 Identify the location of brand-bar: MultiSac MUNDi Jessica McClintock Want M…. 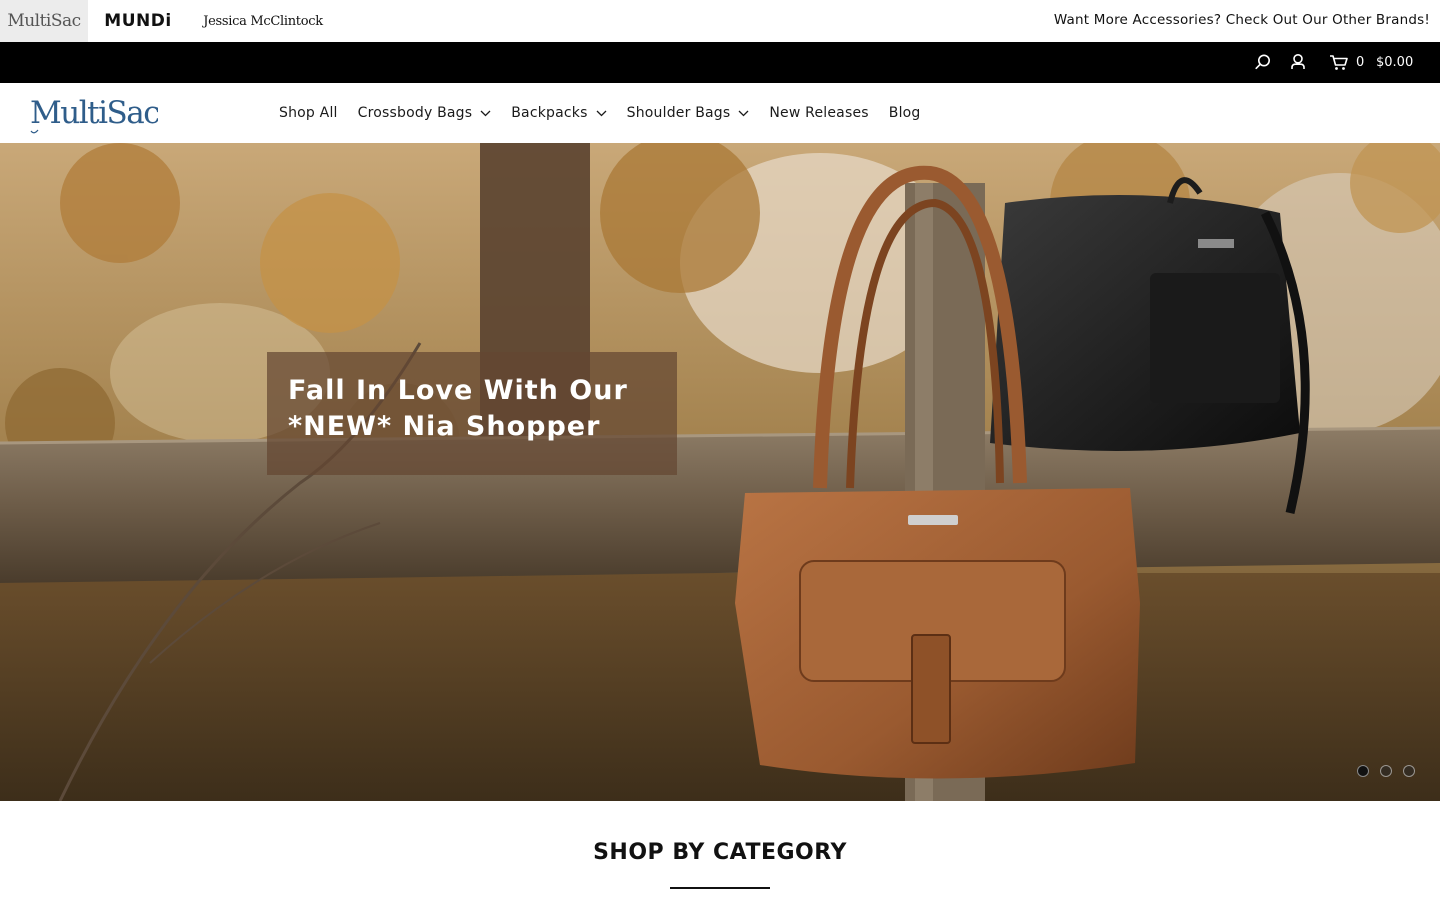
(720, 21).